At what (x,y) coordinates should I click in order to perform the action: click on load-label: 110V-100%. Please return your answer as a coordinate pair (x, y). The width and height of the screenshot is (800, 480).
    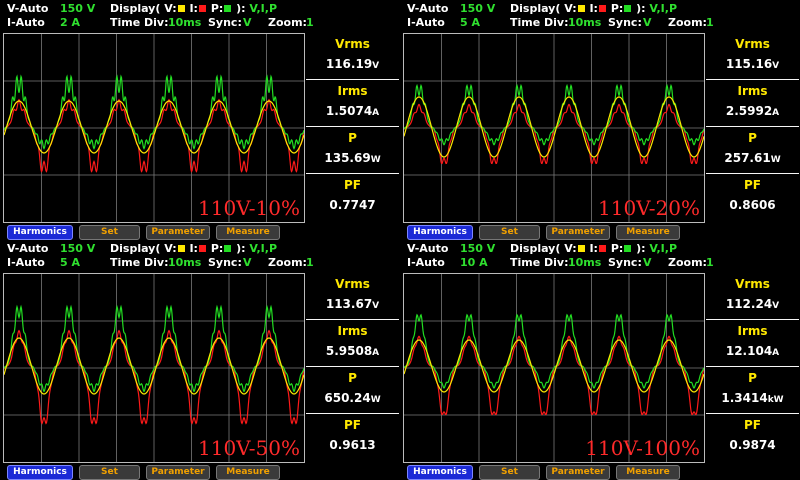
    Looking at the image, I should click on (642, 448).